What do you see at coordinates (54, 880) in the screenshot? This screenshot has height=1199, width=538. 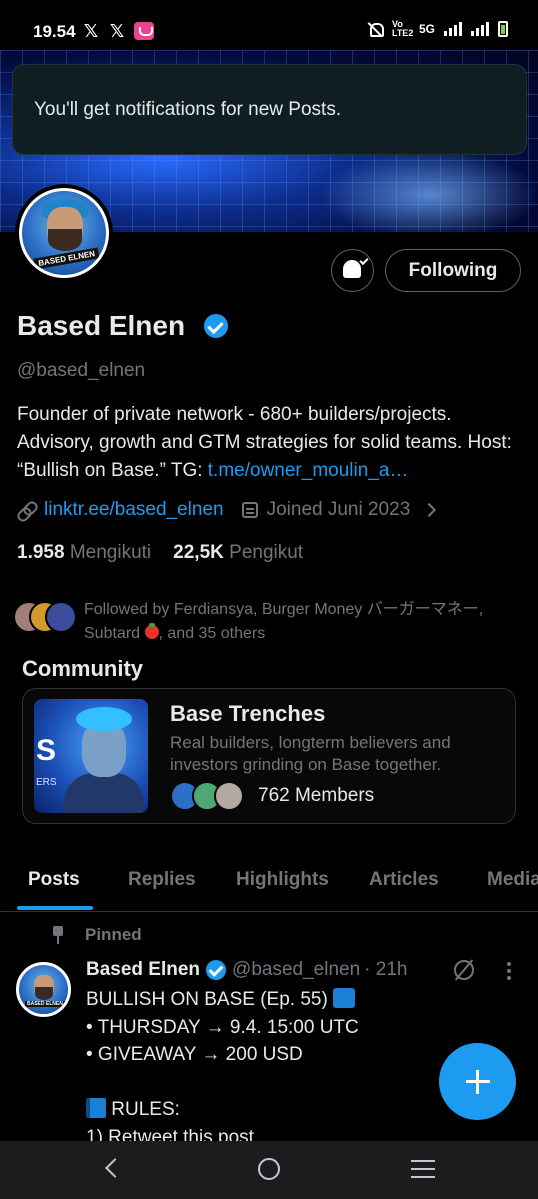 I see `tab-posts: Posts` at bounding box center [54, 880].